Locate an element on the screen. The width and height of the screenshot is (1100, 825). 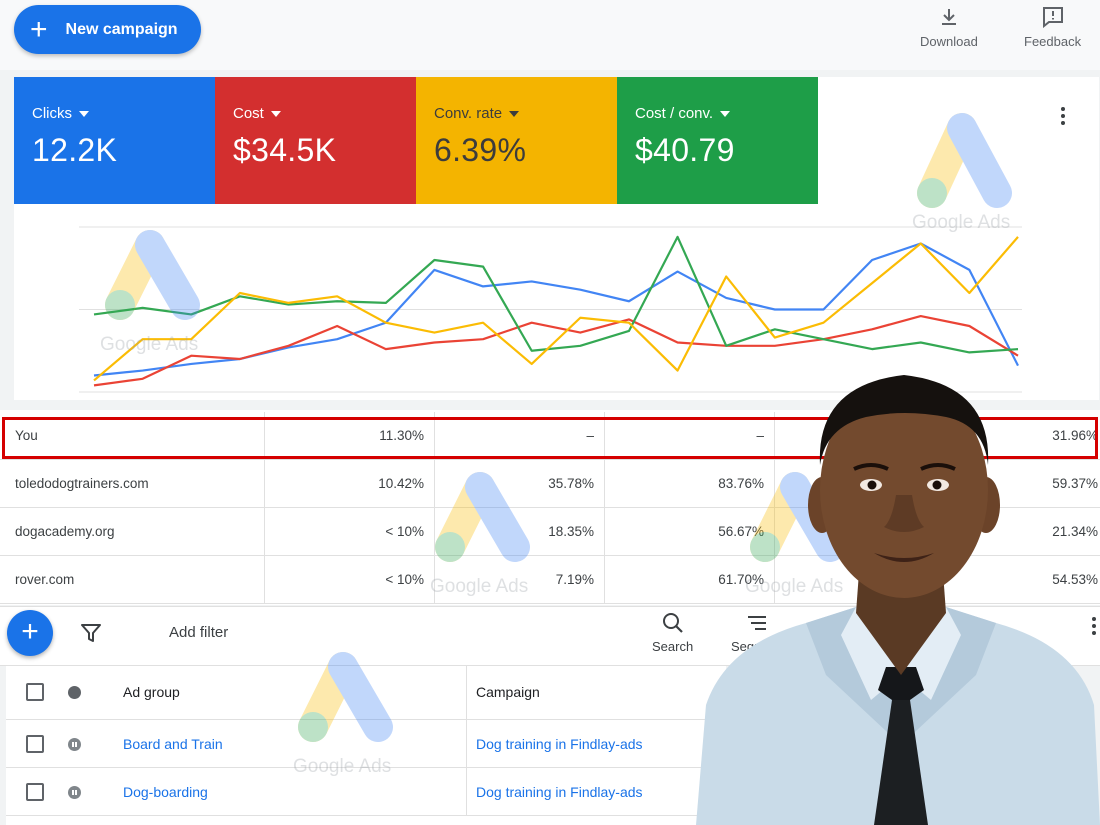
ad-group-link: Dog-boarding is located at coordinates (165, 792).